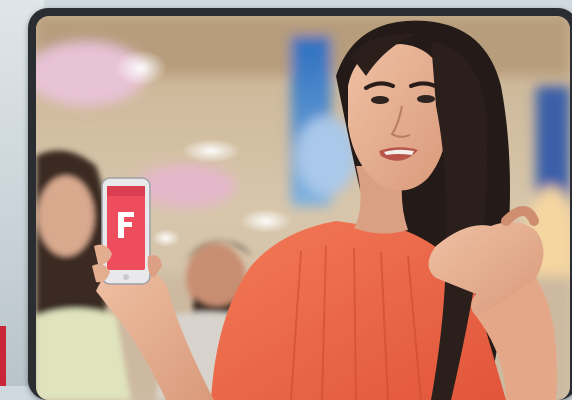 This screenshot has height=400, width=572. What do you see at coordinates (3, 356) in the screenshot?
I see `accent-edge` at bounding box center [3, 356].